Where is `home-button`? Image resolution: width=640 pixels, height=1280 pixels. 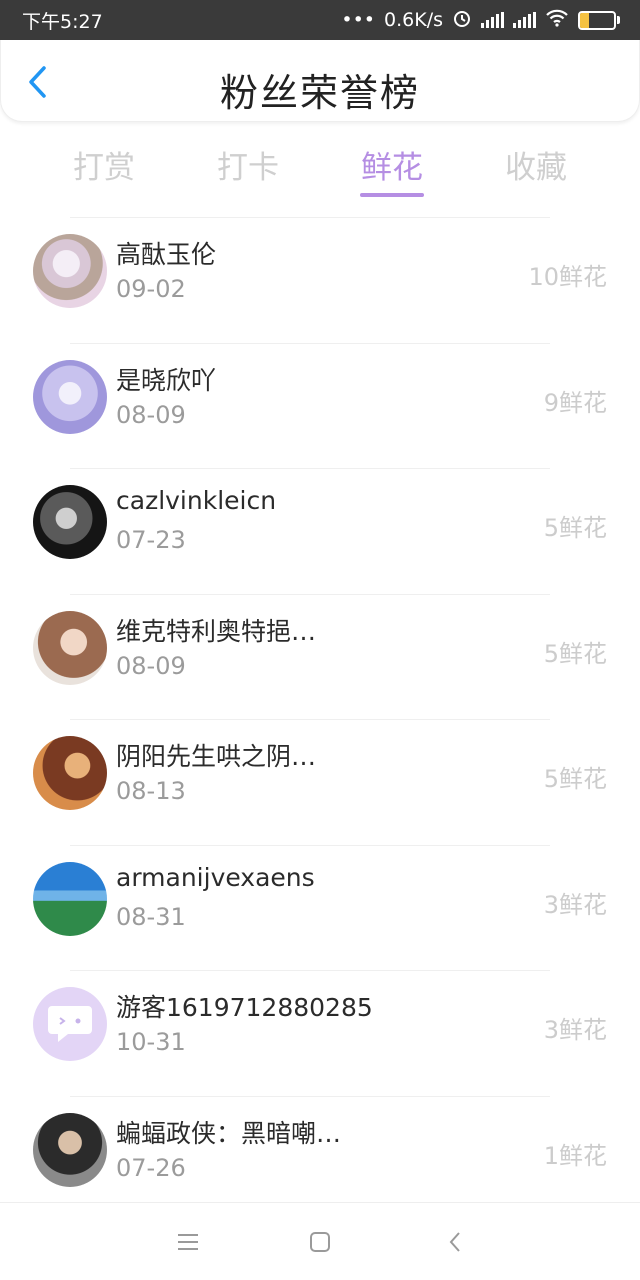
home-button is located at coordinates (320, 1242).